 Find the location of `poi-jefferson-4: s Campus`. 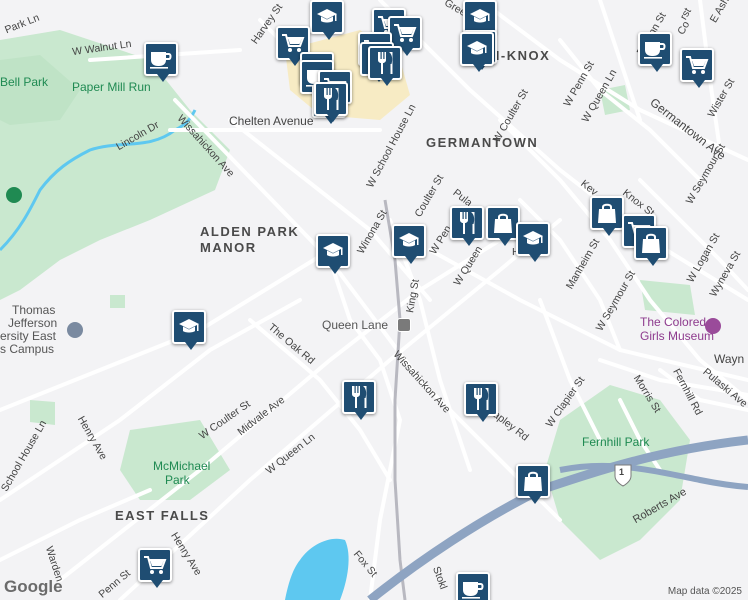

poi-jefferson-4: s Campus is located at coordinates (27, 349).